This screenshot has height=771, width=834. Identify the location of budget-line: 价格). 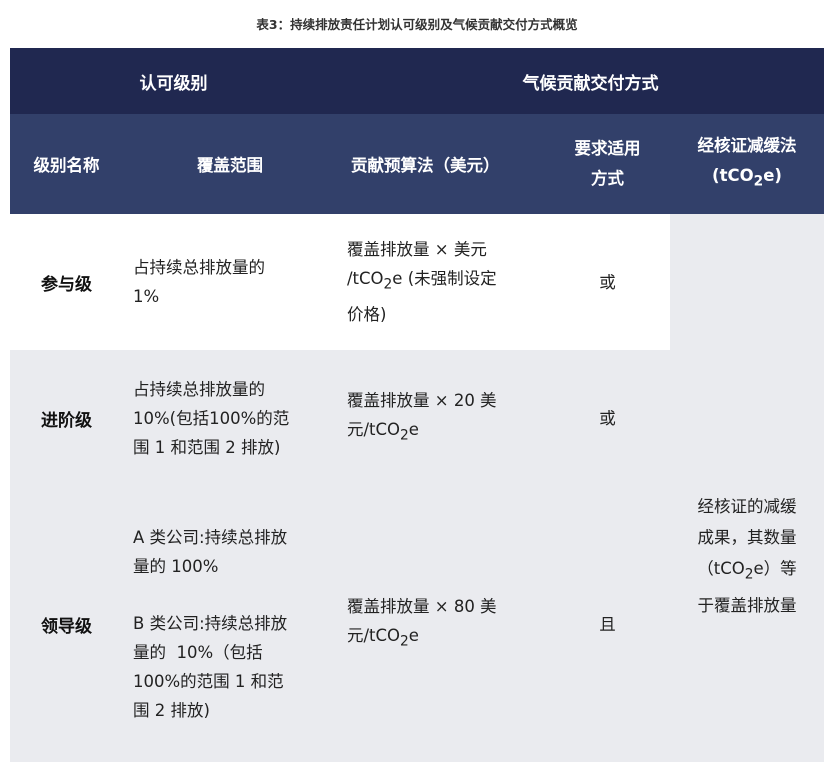
(367, 314).